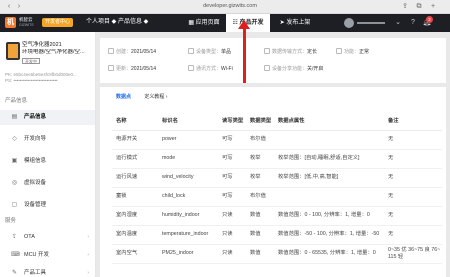 The image size is (450, 277). What do you see at coordinates (47, 205) in the screenshot?
I see `sidebar-item-device-manage: ▢ 设备管理` at bounding box center [47, 205].